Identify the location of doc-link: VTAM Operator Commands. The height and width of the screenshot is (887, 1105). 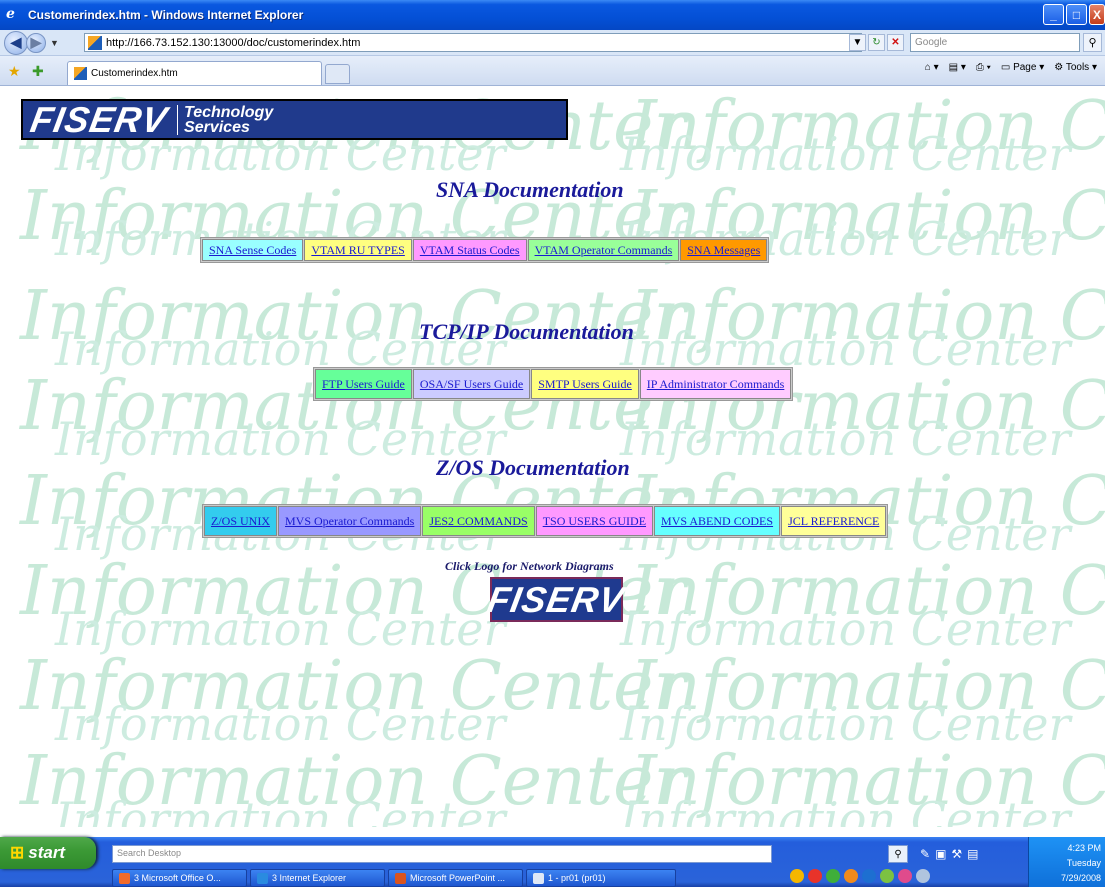
(603, 250).